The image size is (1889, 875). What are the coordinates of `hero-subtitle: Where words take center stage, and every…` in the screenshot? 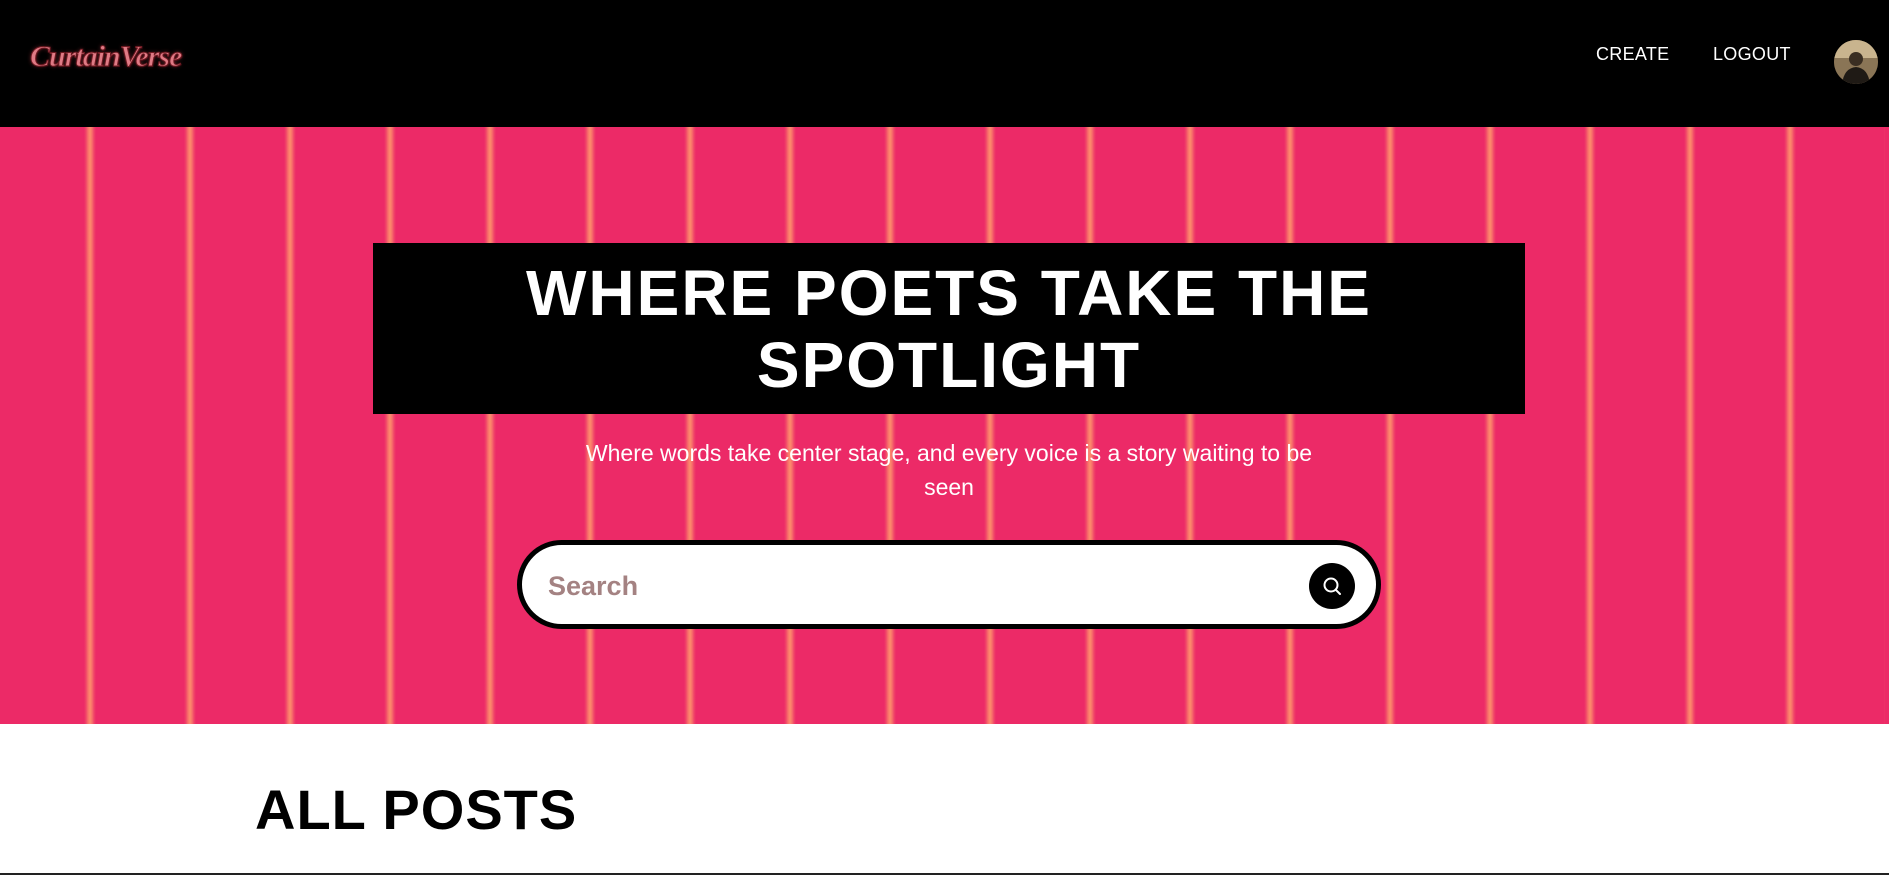 It's located at (949, 470).